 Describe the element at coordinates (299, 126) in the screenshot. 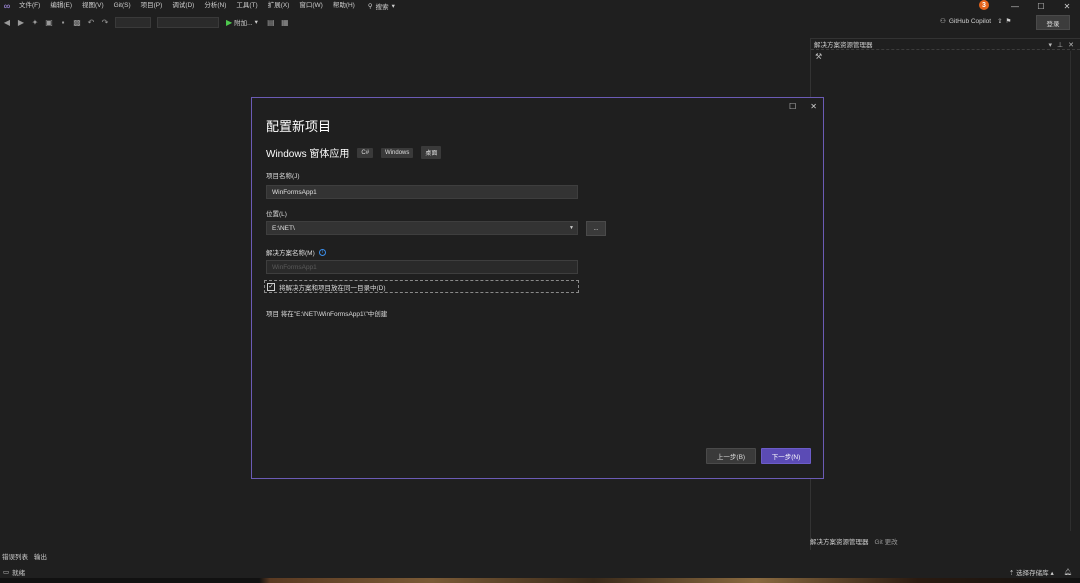

I see `dialog-title: 配置新项目` at that location.